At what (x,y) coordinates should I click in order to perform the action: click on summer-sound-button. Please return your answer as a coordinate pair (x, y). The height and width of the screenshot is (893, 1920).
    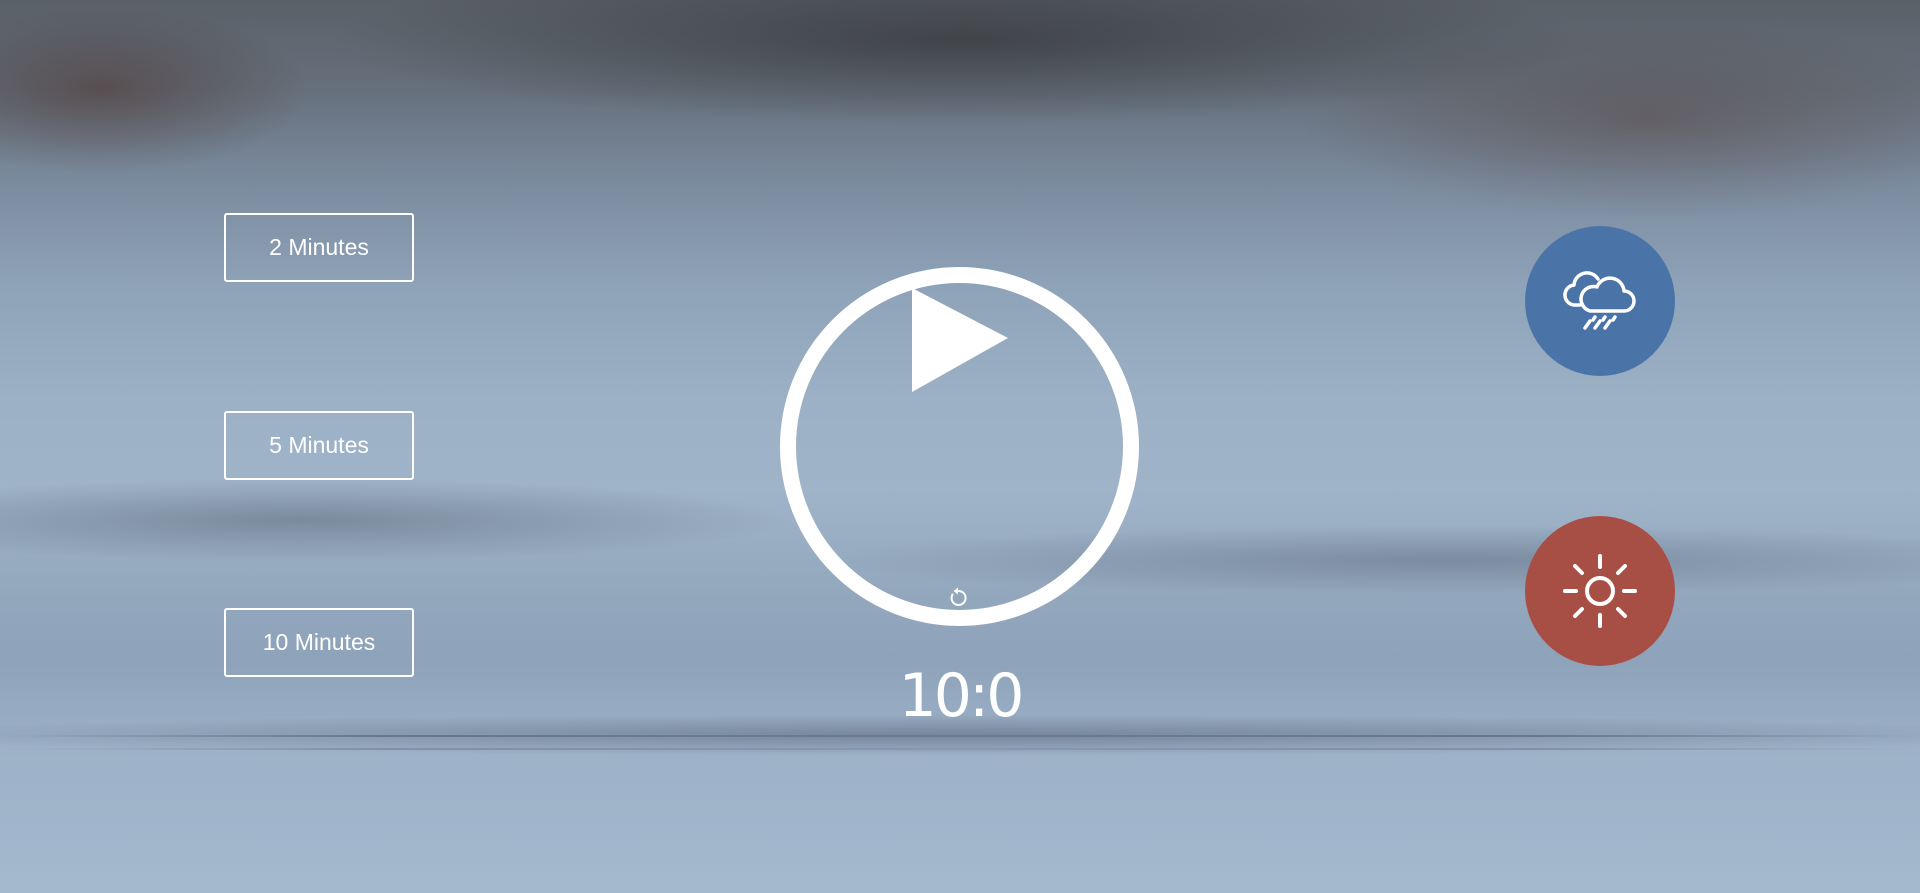
    Looking at the image, I should click on (1600, 591).